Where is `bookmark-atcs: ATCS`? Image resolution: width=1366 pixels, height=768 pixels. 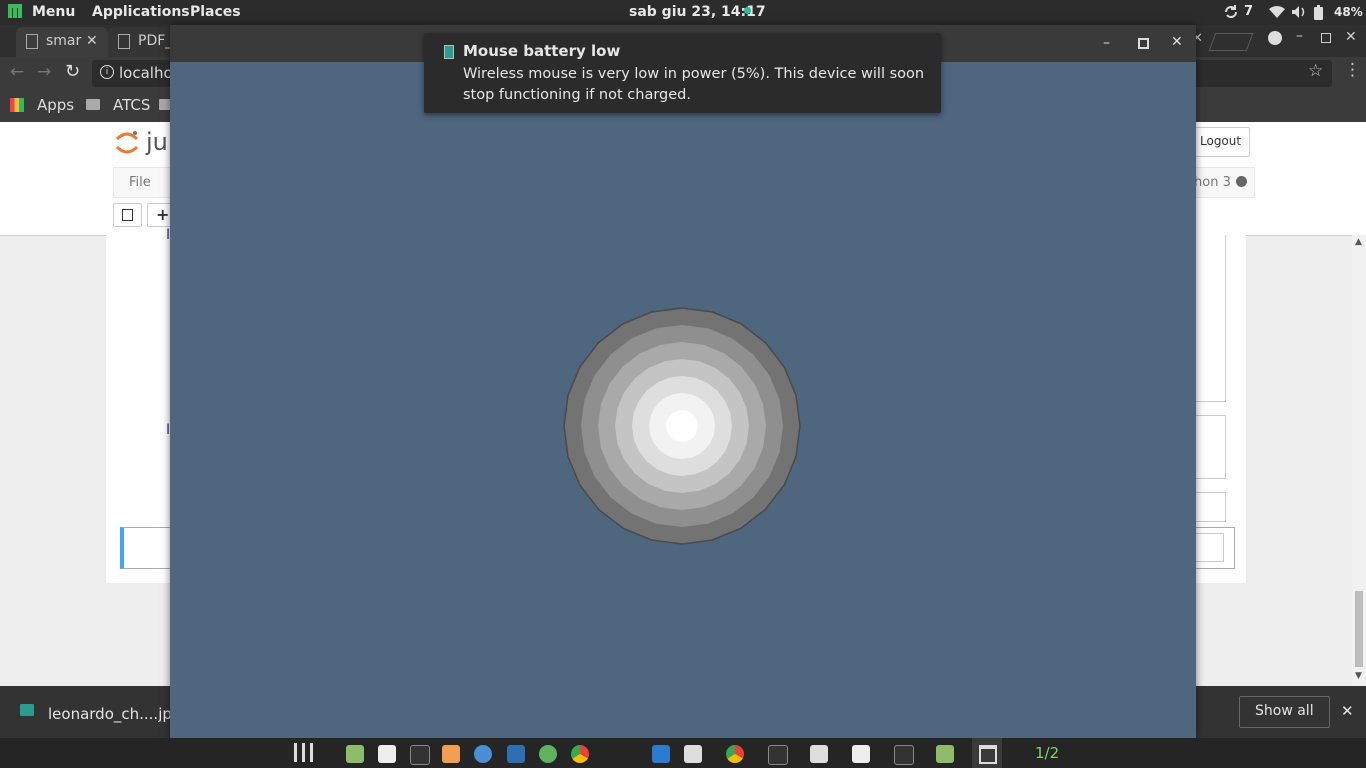 bookmark-atcs: ATCS is located at coordinates (131, 105).